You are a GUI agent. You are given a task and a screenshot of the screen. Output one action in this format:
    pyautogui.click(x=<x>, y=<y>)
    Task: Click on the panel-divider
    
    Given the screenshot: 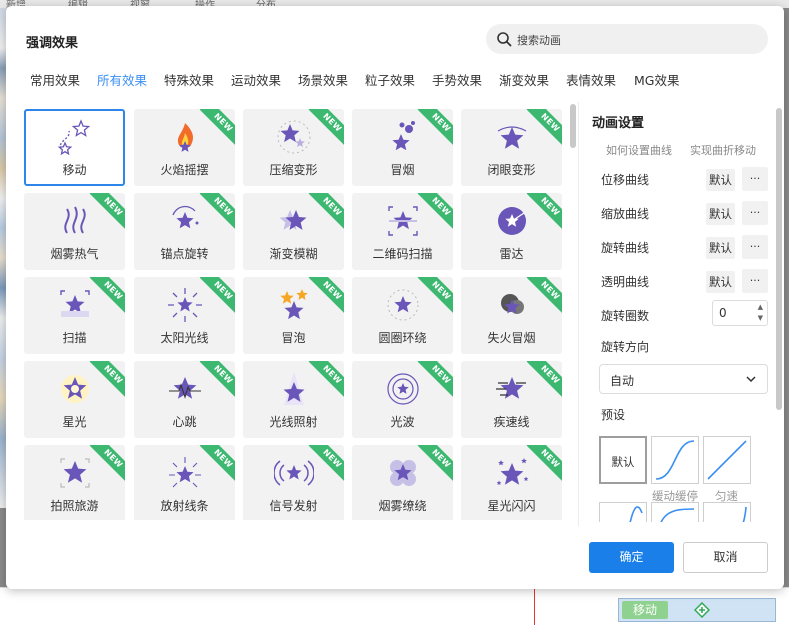 What is the action you would take?
    pyautogui.click(x=578, y=314)
    